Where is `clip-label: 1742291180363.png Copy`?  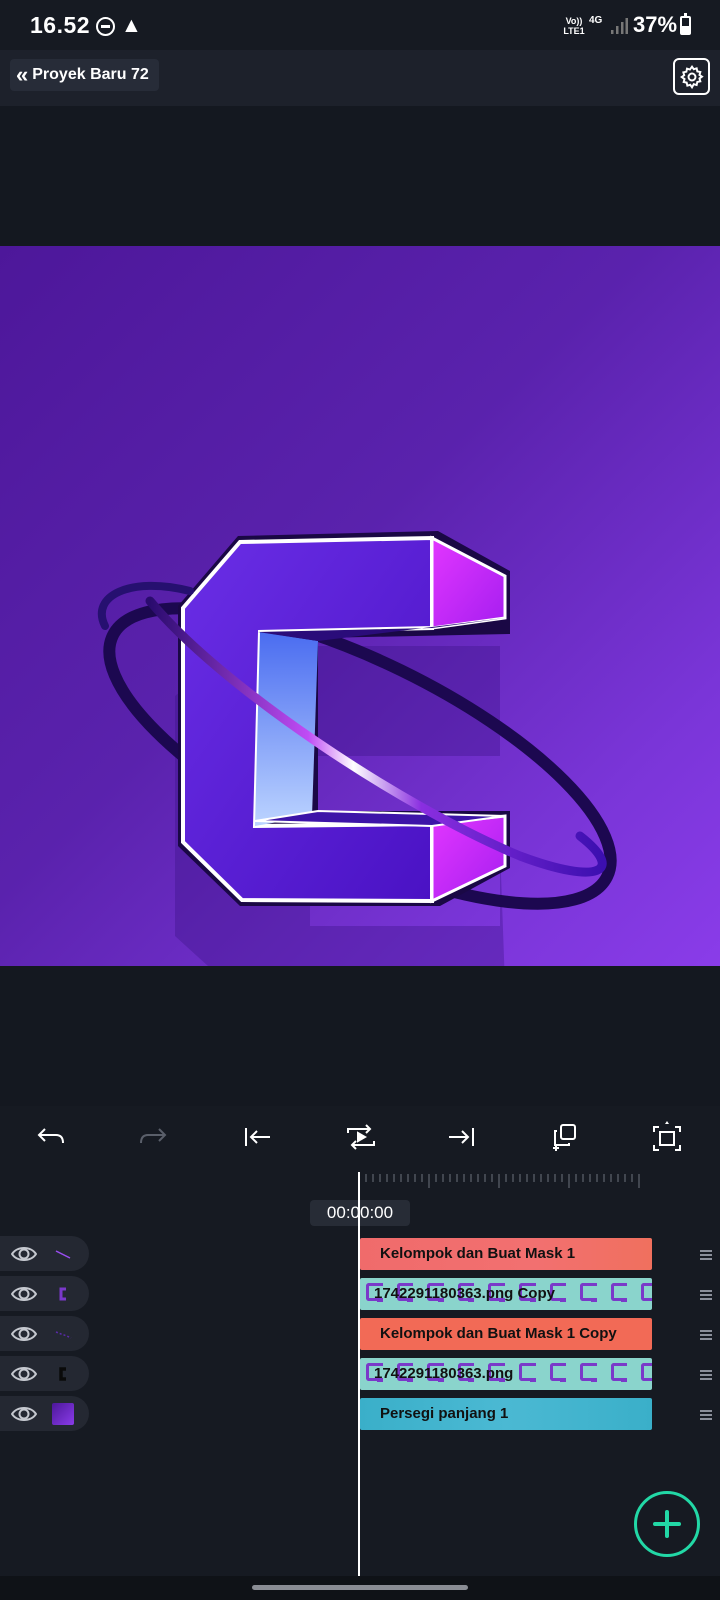
clip-label: 1742291180363.png Copy is located at coordinates (464, 1293).